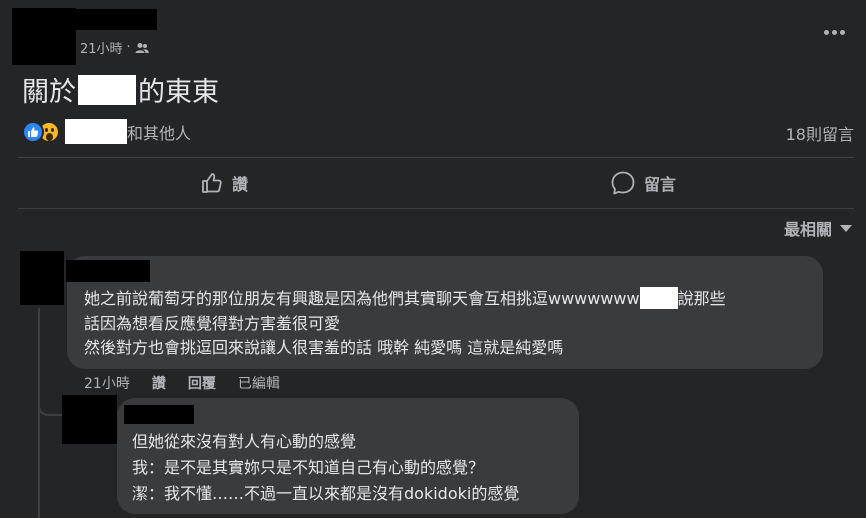 Image resolution: width=866 pixels, height=518 pixels. I want to click on more-dots-icon, so click(826, 32).